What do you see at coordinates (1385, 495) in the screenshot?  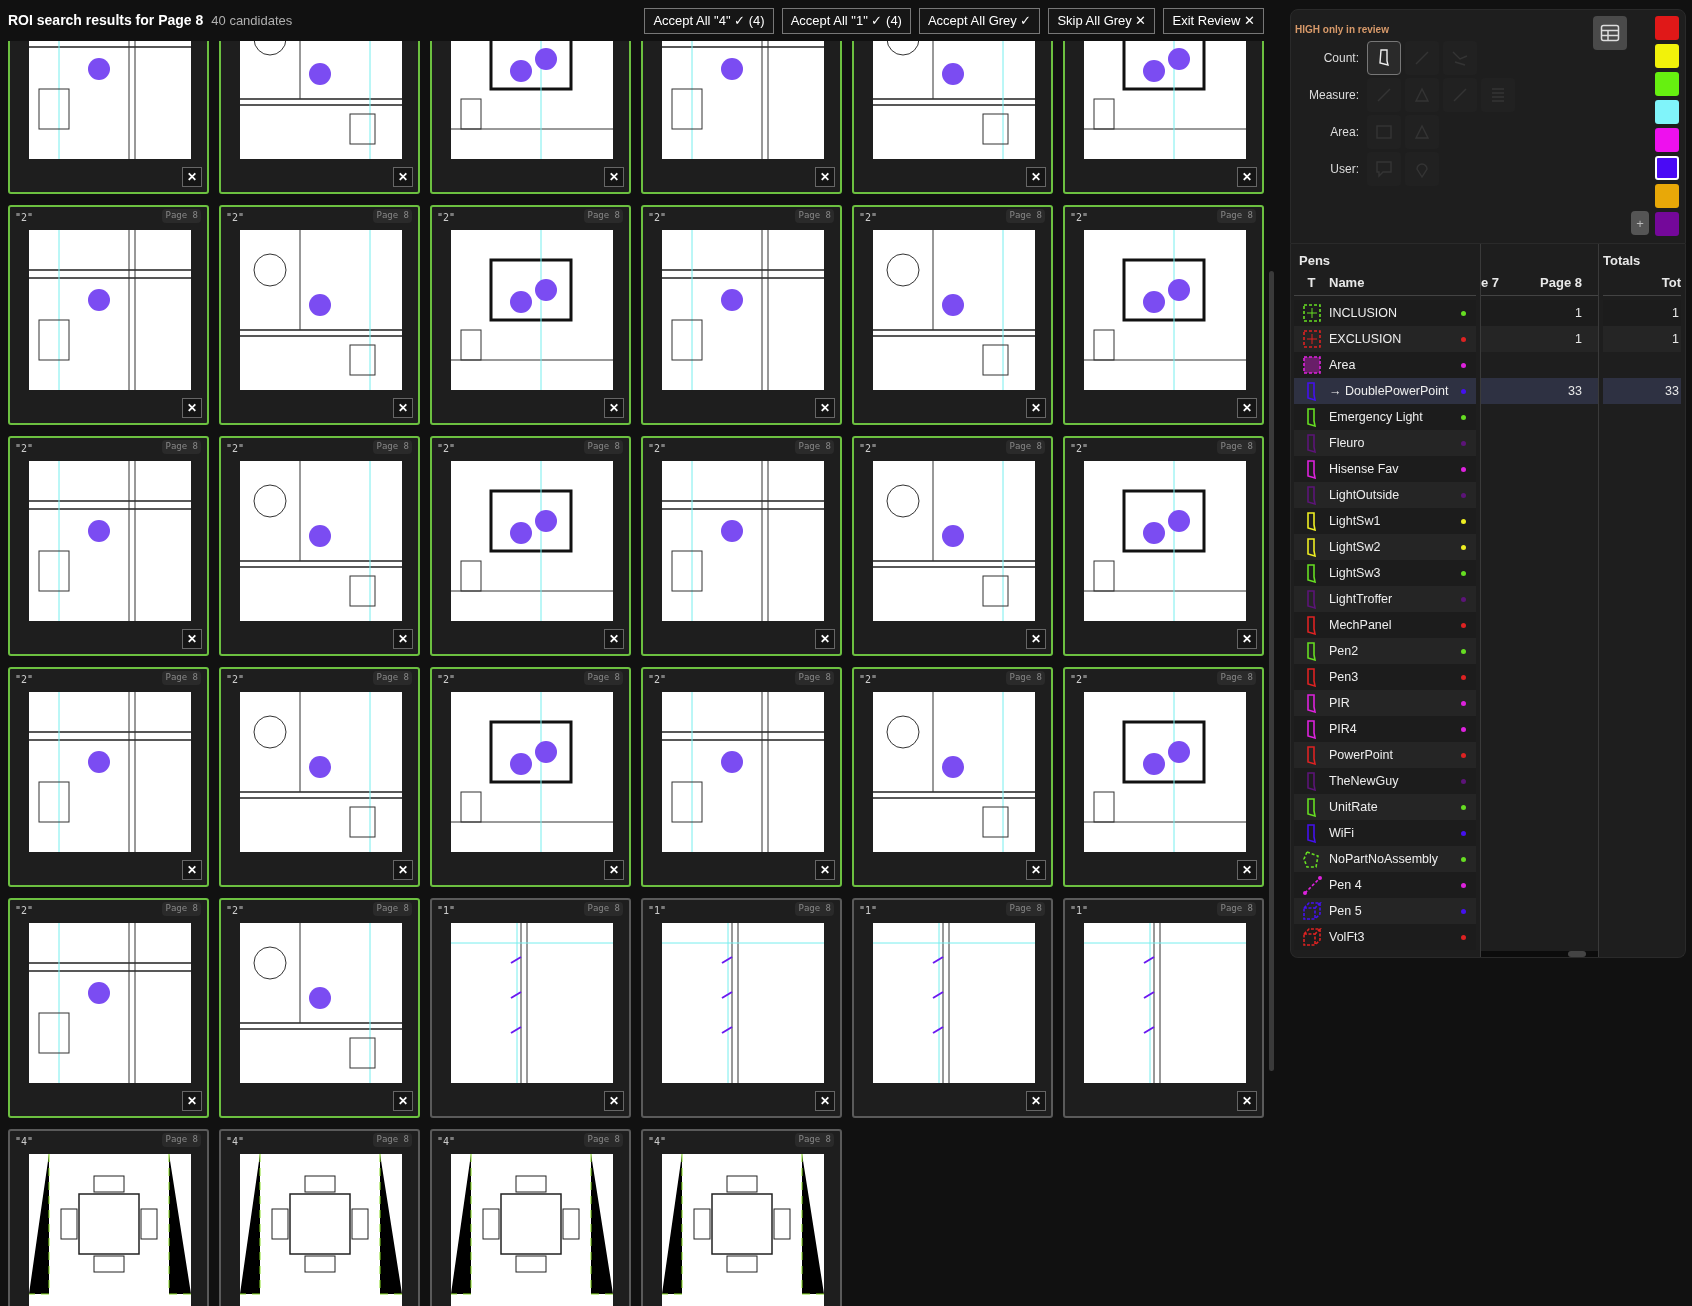 I see `pen-row: LightOutside` at bounding box center [1385, 495].